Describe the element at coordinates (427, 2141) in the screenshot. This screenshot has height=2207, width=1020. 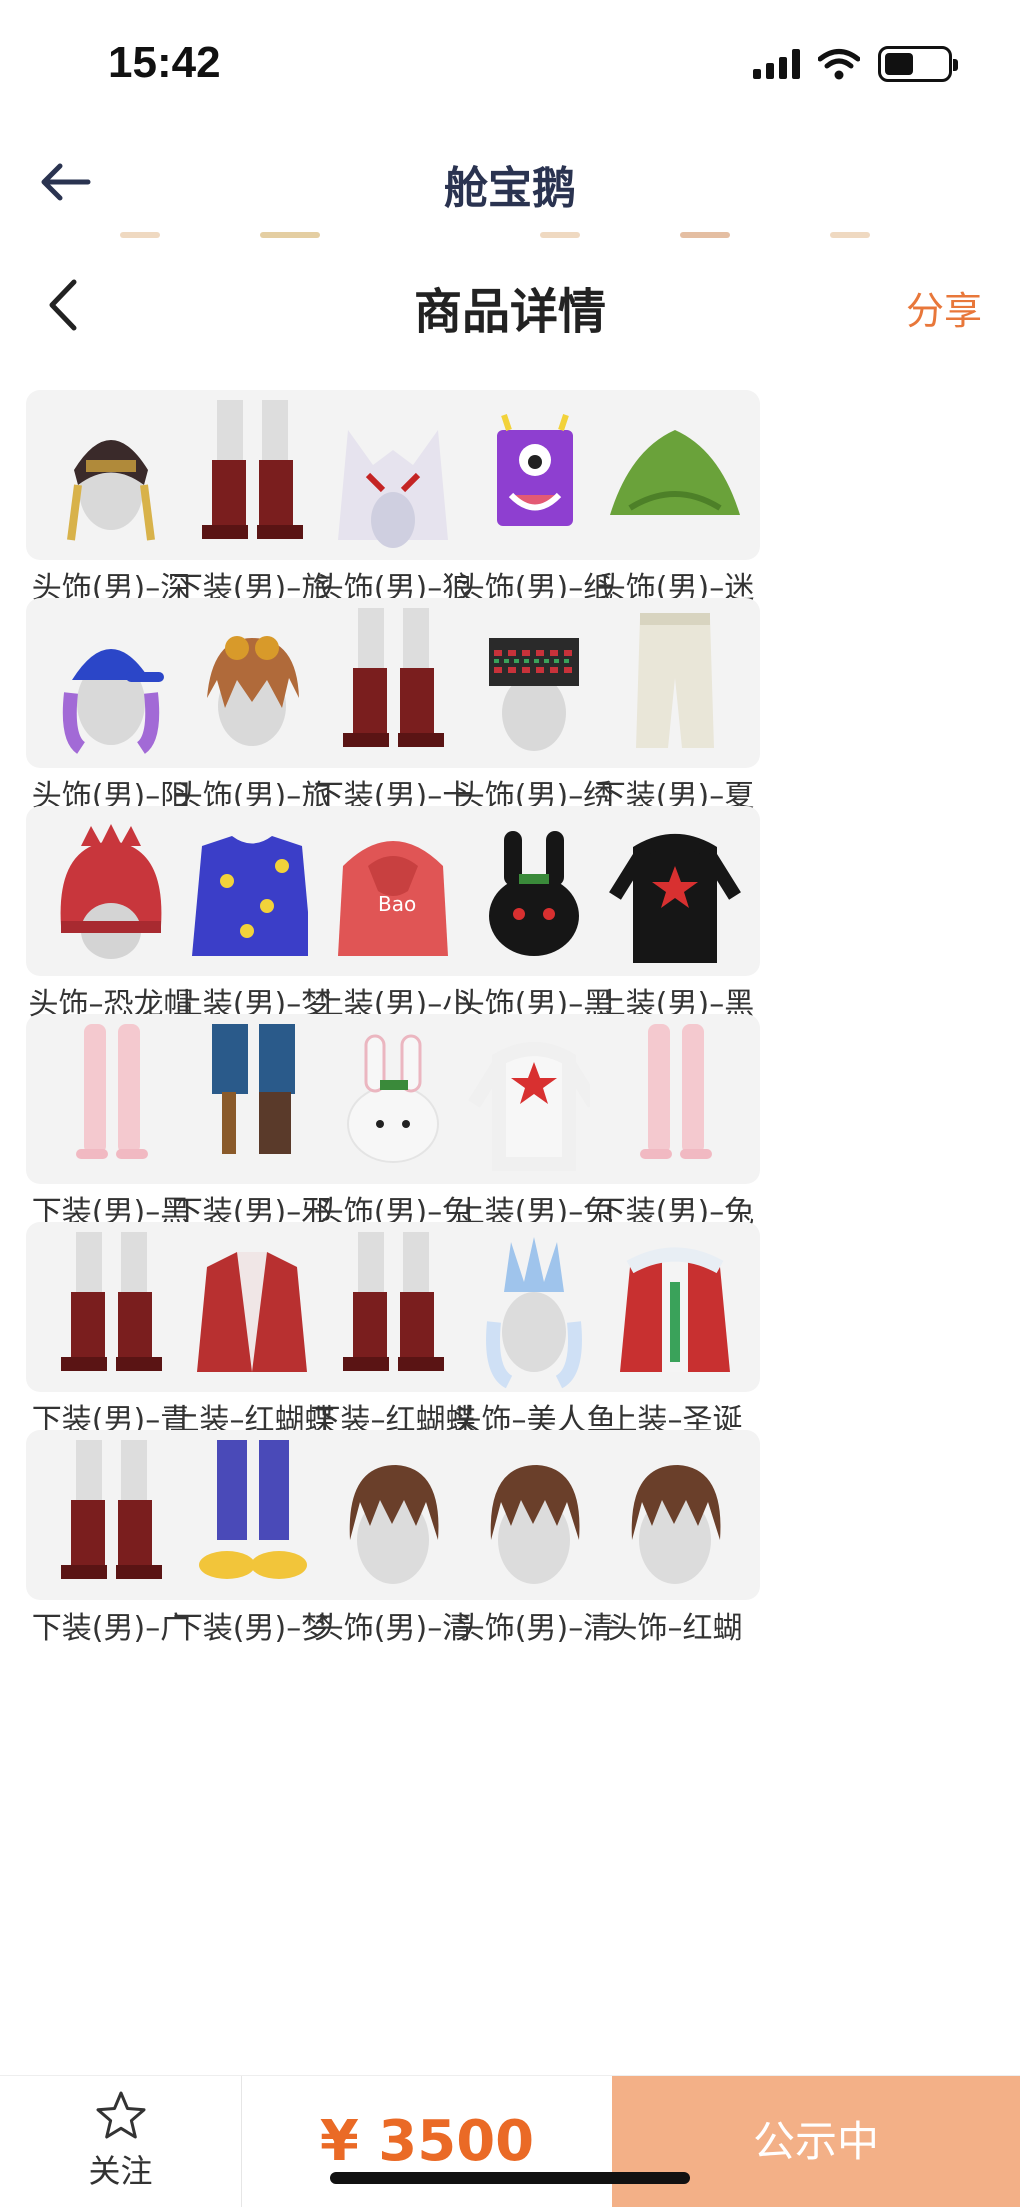
I see `price-label: ¥ 3500` at that location.